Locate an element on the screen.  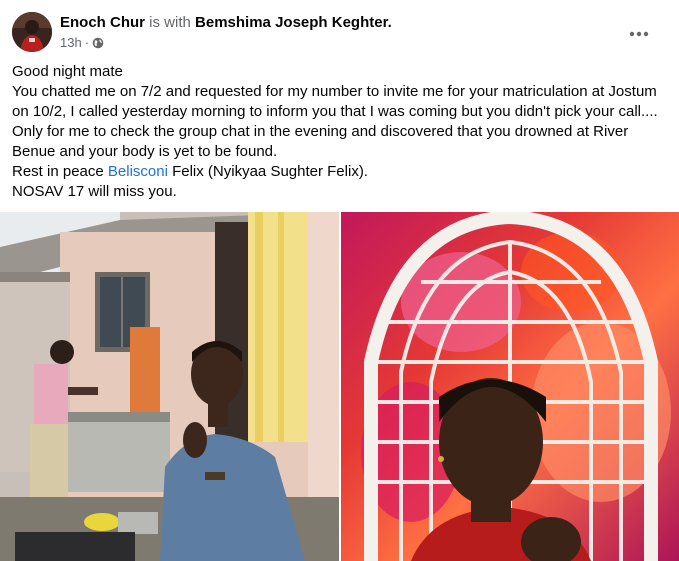
with-text: is with is located at coordinates (170, 22).